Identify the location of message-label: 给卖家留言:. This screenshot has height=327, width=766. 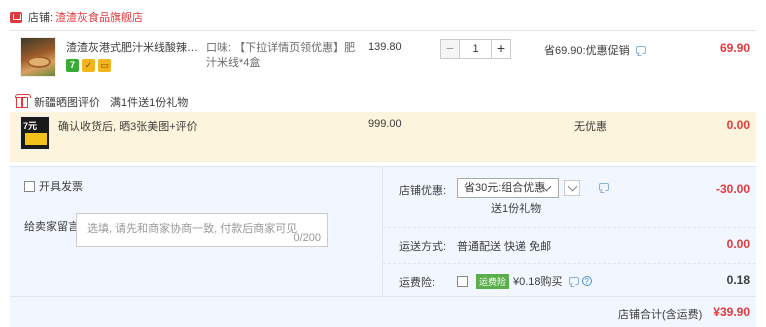
(53, 227).